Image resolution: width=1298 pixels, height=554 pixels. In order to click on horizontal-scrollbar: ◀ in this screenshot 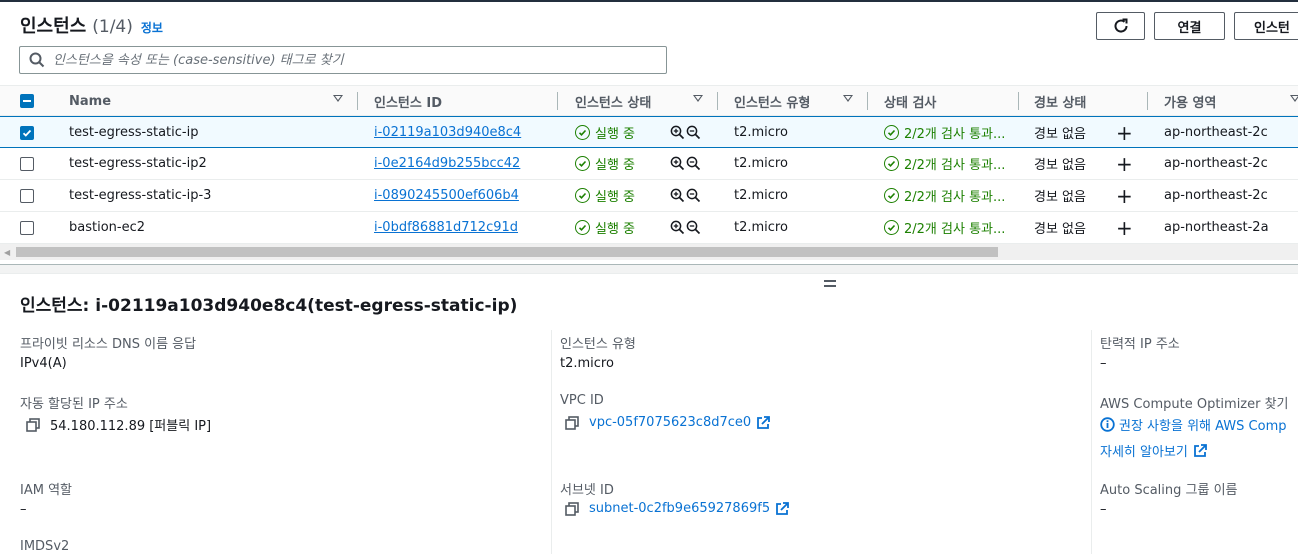, I will do `click(649, 252)`.